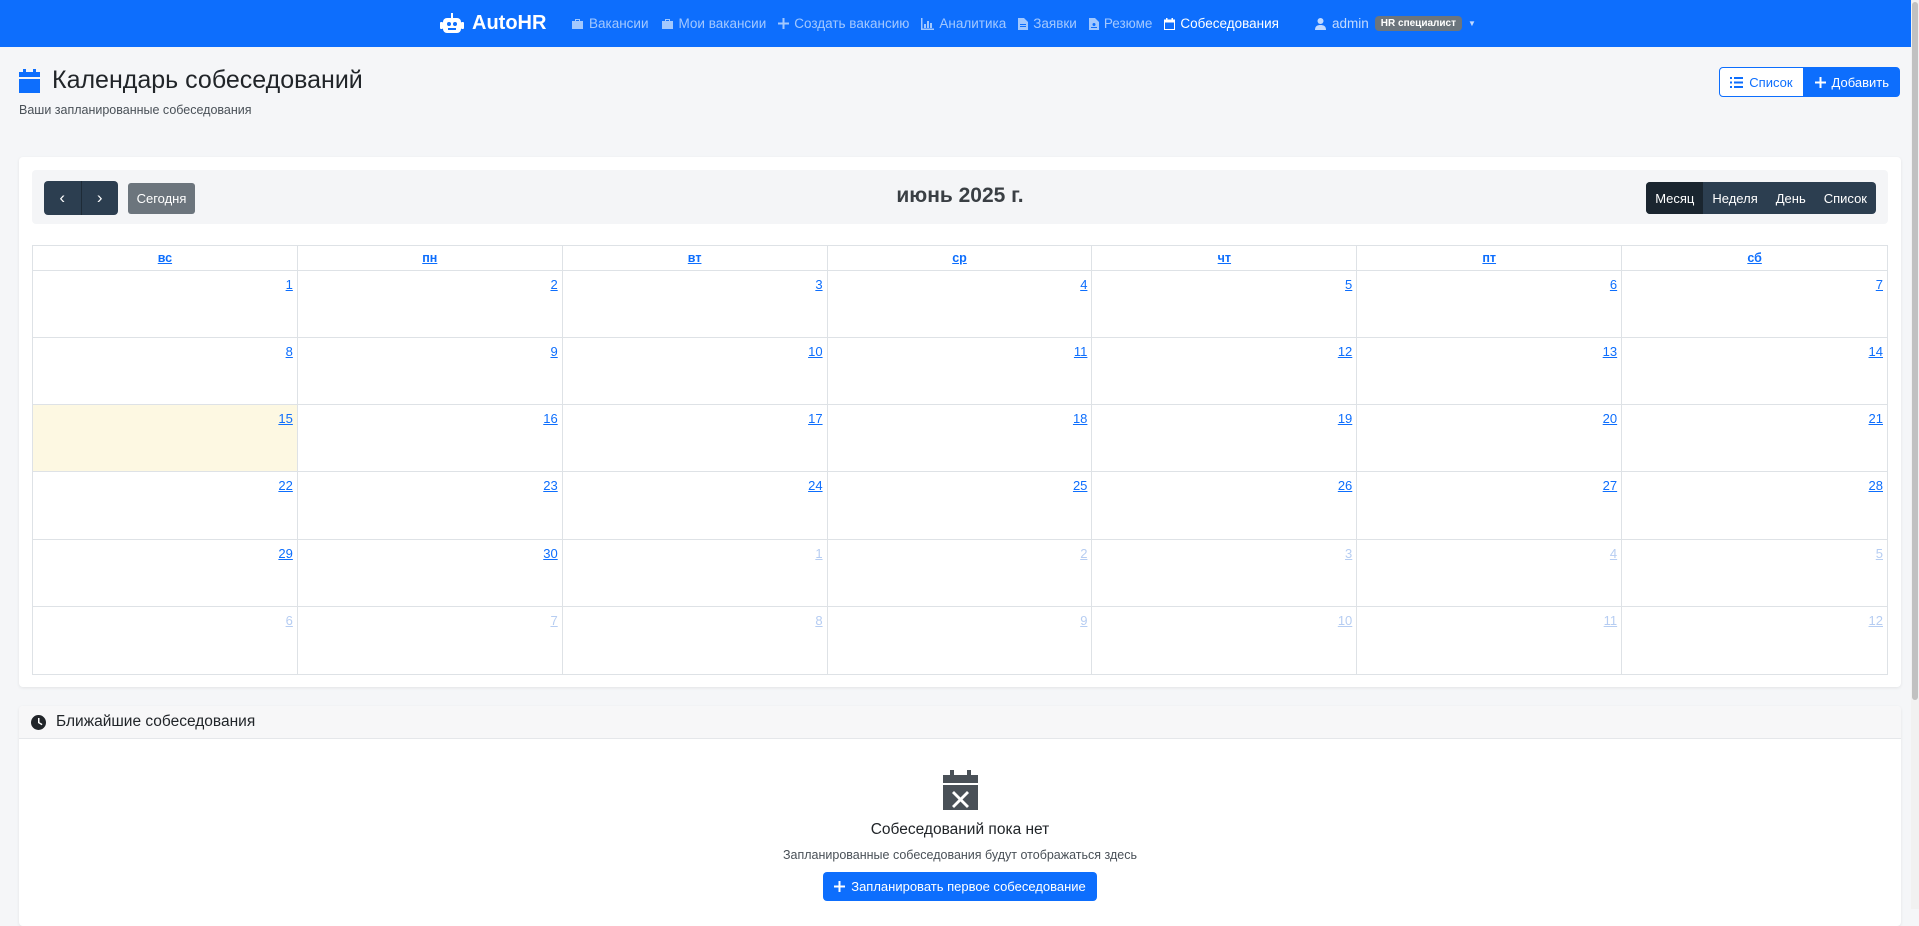  I want to click on day-cell: 30, so click(430, 573).